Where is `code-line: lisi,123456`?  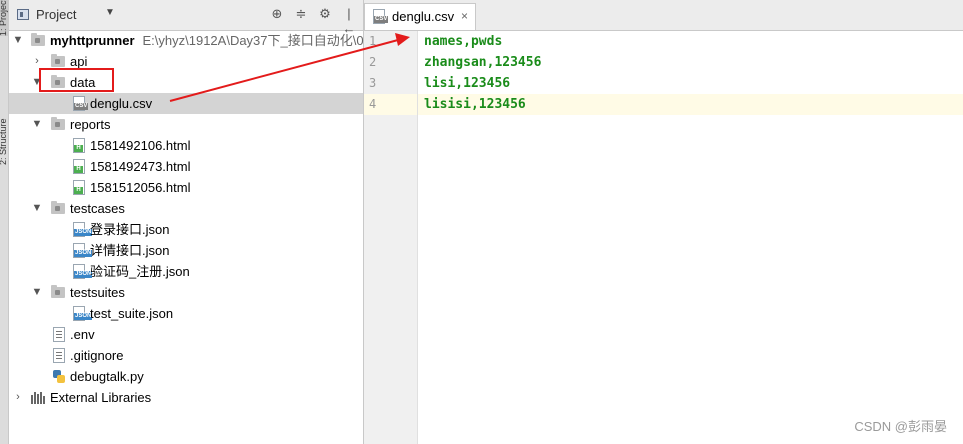
code-line: lisi,123456 is located at coordinates (690, 83).